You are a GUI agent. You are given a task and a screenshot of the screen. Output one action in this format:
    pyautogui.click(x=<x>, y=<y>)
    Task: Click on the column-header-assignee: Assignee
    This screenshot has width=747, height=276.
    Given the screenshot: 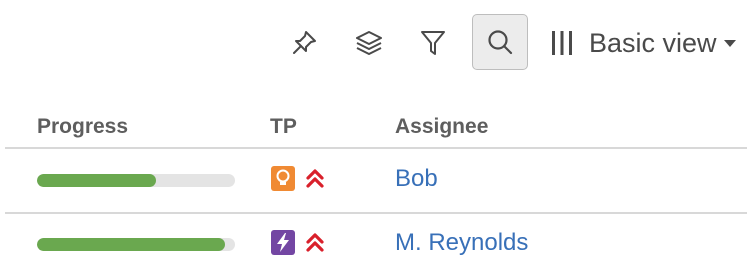 What is the action you would take?
    pyautogui.click(x=441, y=127)
    